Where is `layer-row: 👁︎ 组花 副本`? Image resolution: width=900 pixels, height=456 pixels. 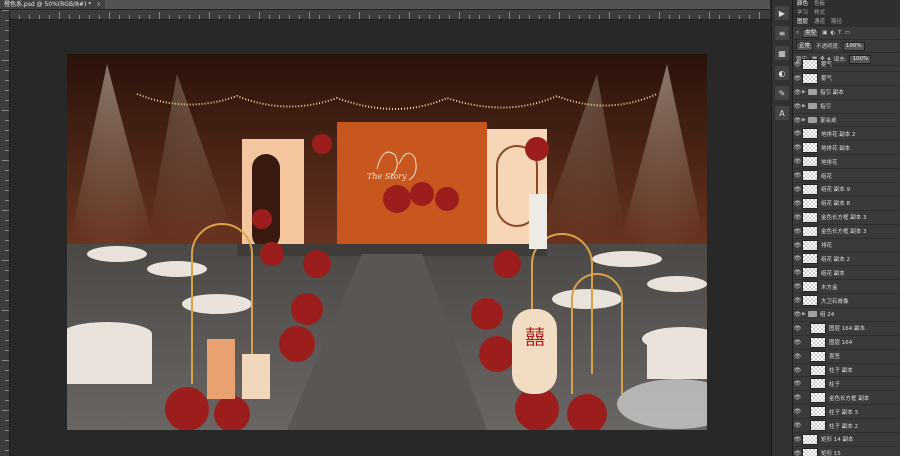
layer-row: 👁︎ 组花 副本 is located at coordinates (846, 273).